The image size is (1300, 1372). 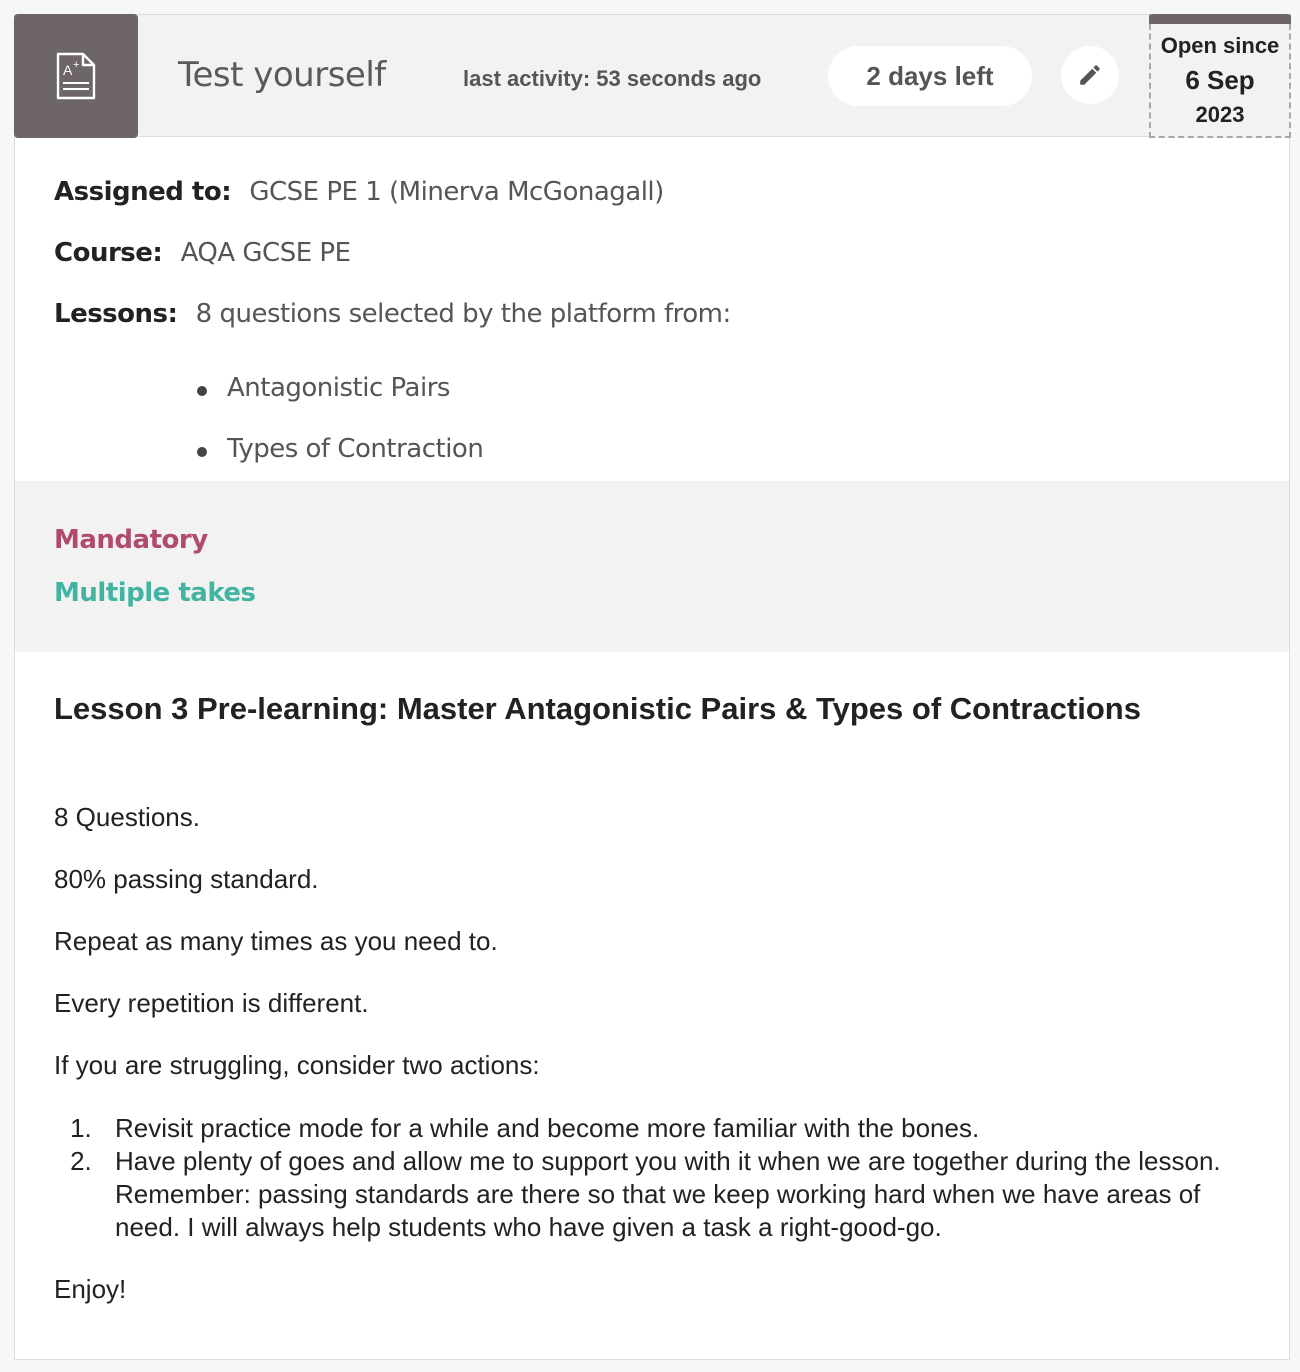 What do you see at coordinates (90, 1289) in the screenshot?
I see `closing-text: Enjoy!` at bounding box center [90, 1289].